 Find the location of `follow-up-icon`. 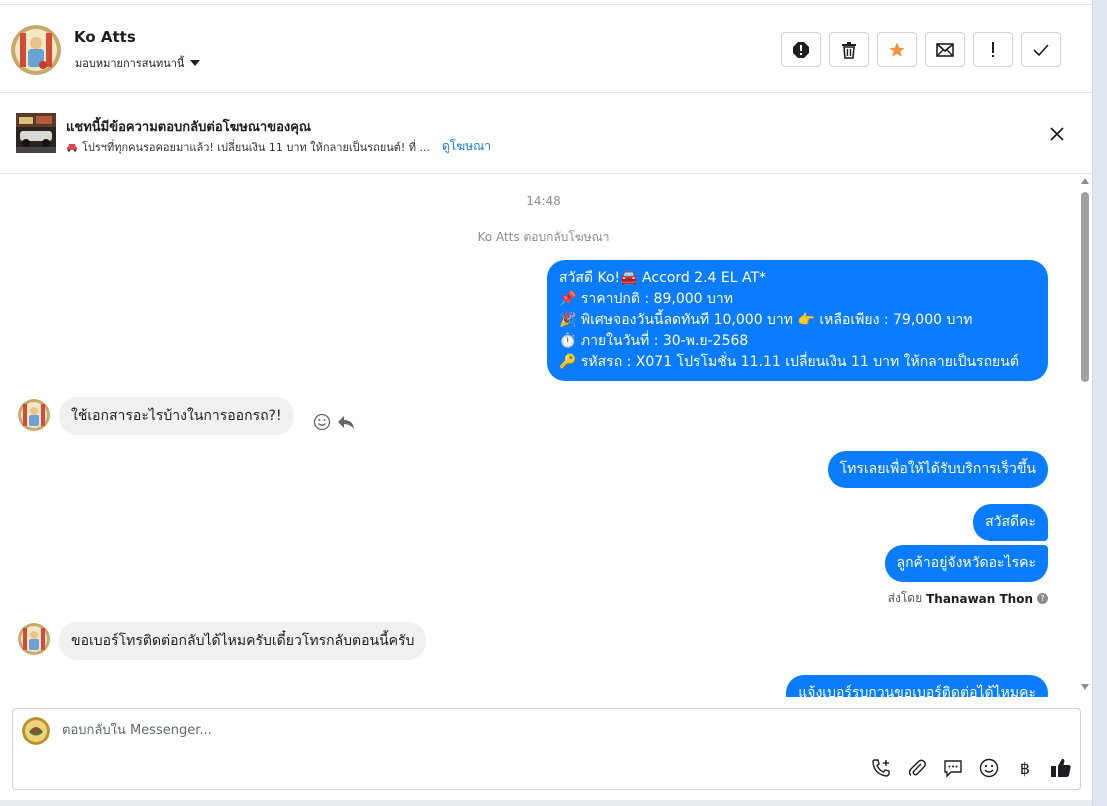

follow-up-icon is located at coordinates (993, 49).